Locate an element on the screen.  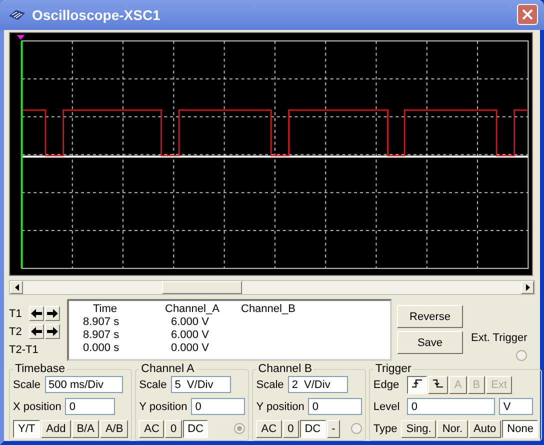
voltage-value: 0.000 V is located at coordinates (190, 348).